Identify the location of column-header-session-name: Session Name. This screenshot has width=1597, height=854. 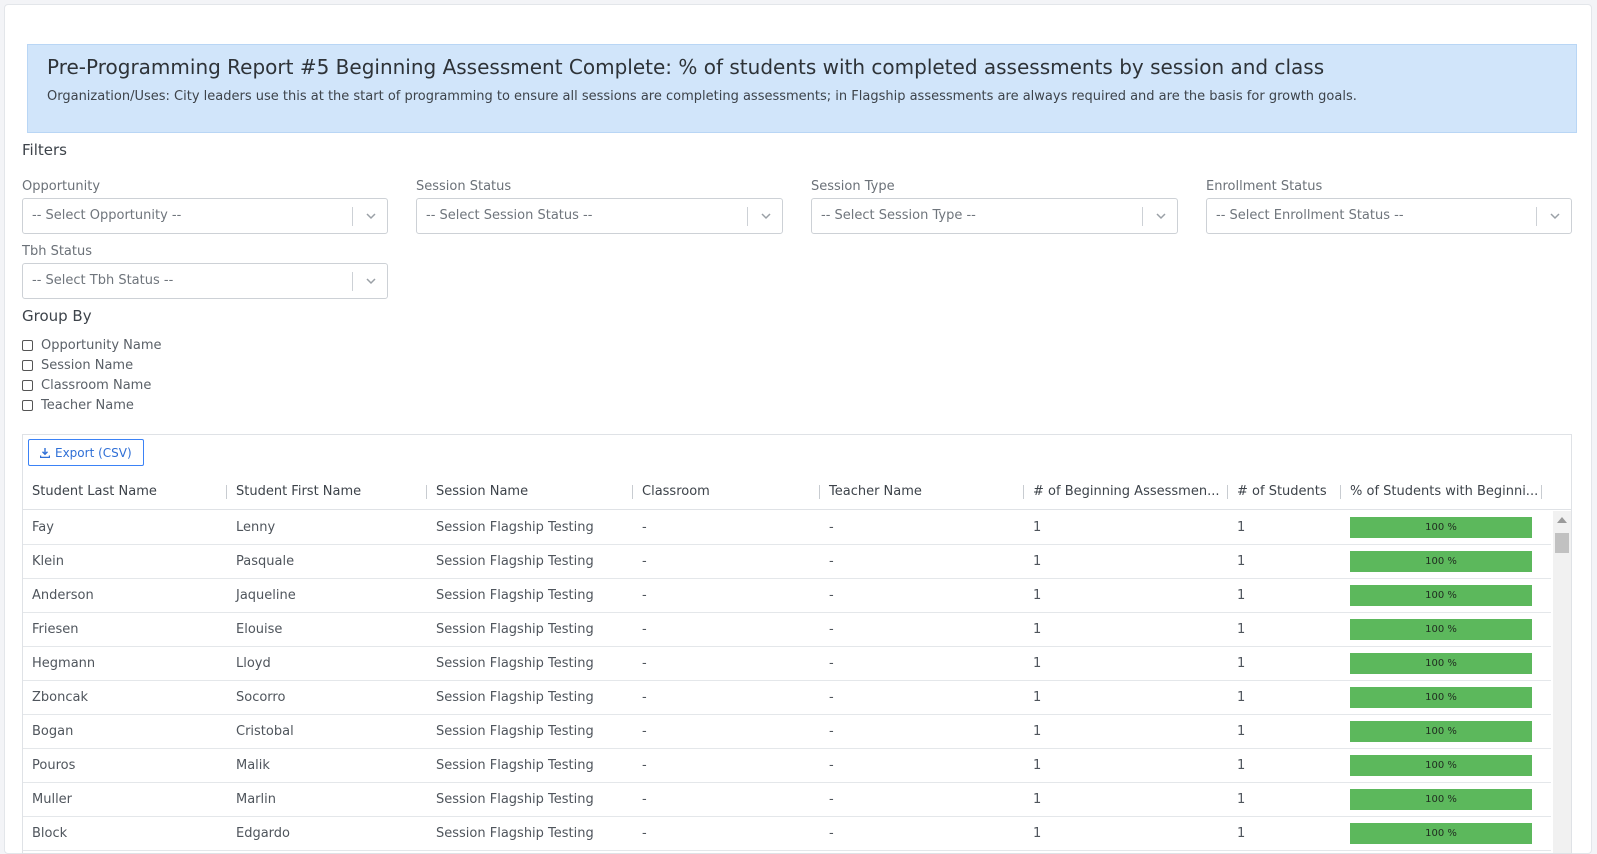
(530, 492).